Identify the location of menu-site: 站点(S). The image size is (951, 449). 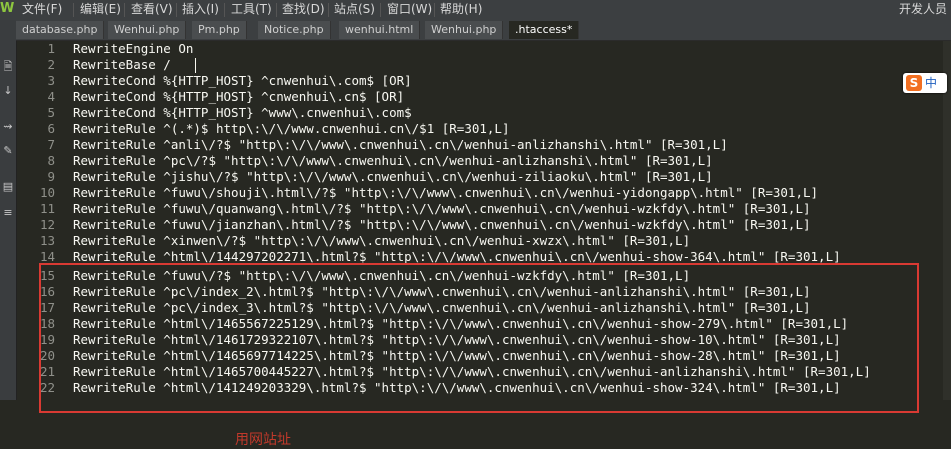
(354, 10).